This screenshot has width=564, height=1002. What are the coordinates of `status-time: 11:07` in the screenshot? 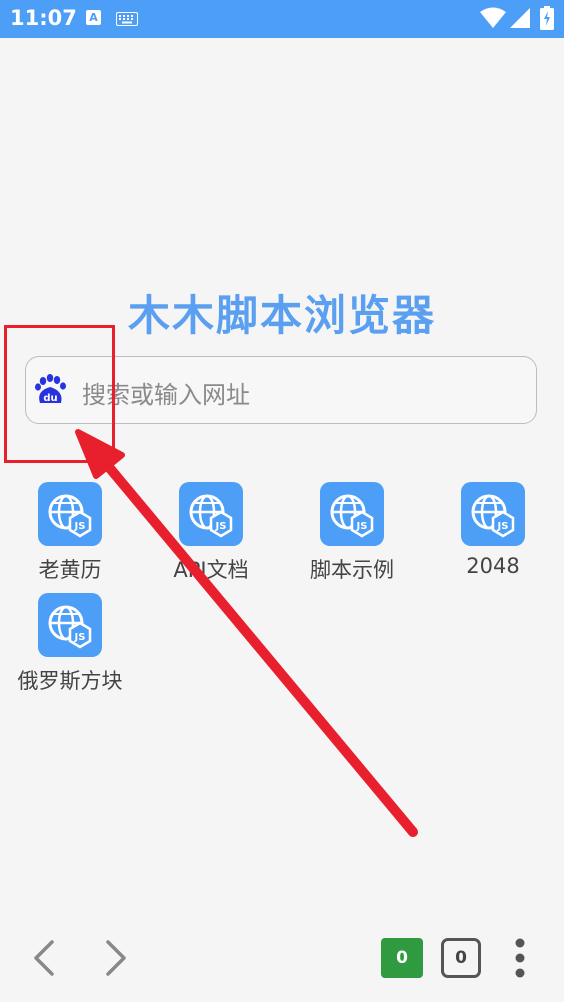 It's located at (43, 18).